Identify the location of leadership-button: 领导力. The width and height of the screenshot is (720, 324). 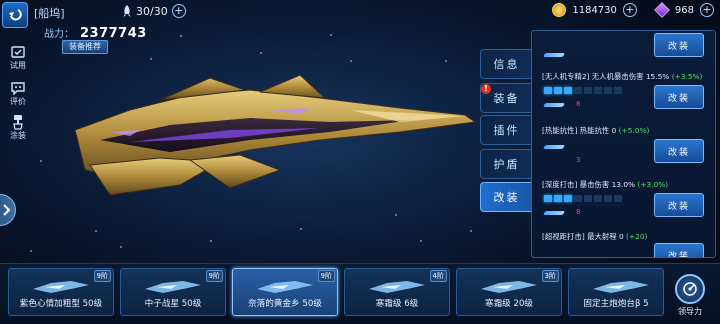
(690, 297).